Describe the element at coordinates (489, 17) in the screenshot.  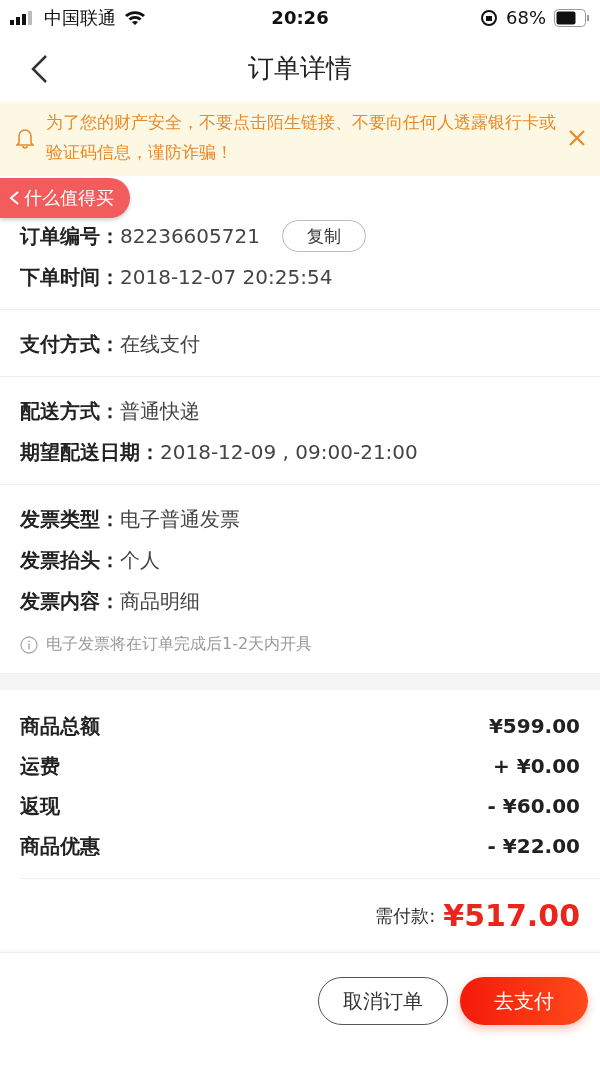
I see `rotation-lock-icon` at that location.